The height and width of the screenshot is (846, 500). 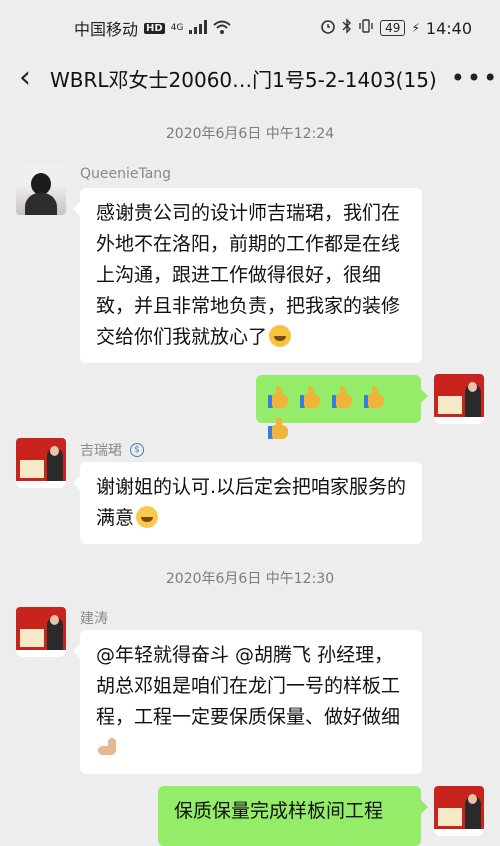 I want to click on status-right: 49 ⚡ 14:40, so click(x=396, y=28).